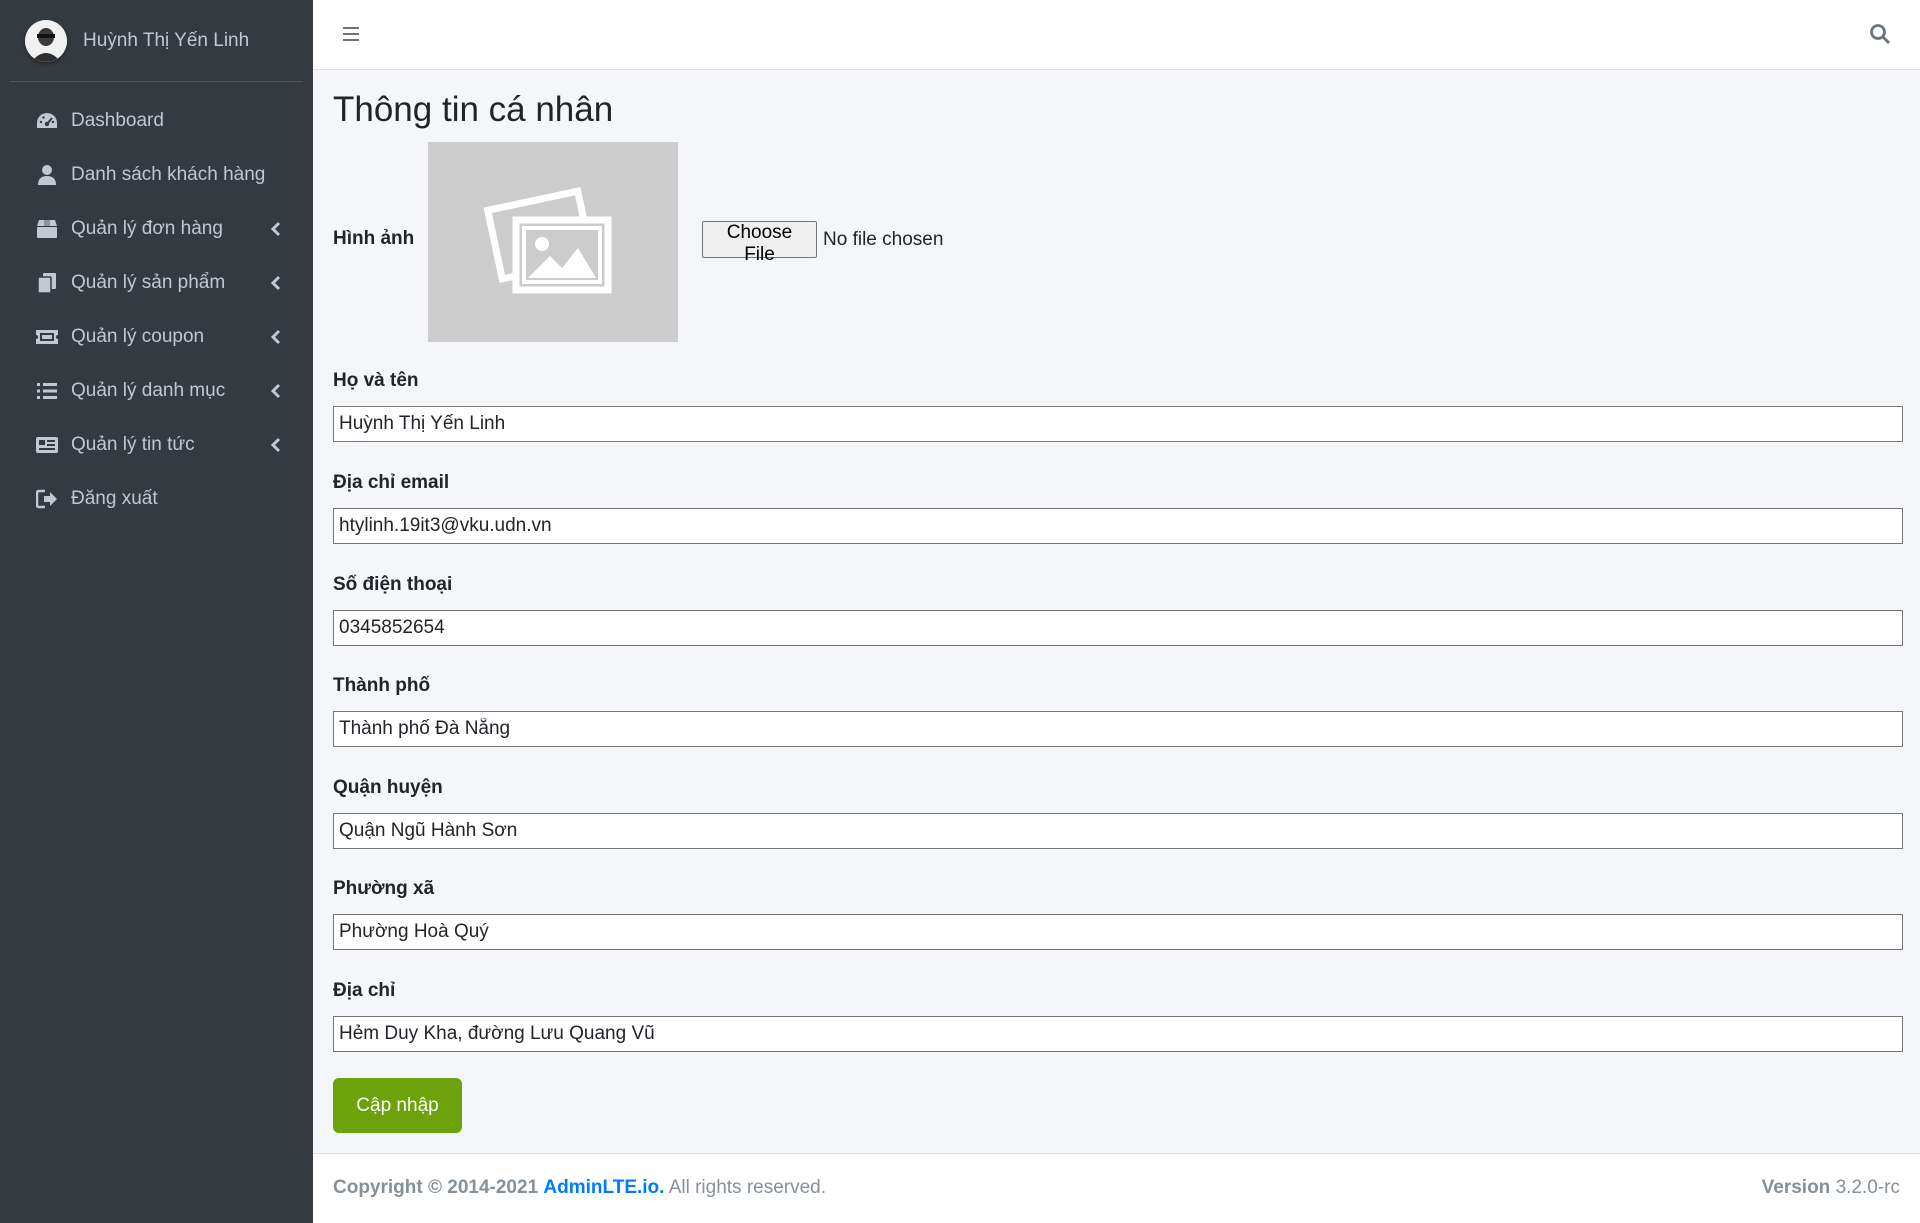 The image size is (1920, 1223). I want to click on page-title: Thông tin cá nhân, so click(473, 109).